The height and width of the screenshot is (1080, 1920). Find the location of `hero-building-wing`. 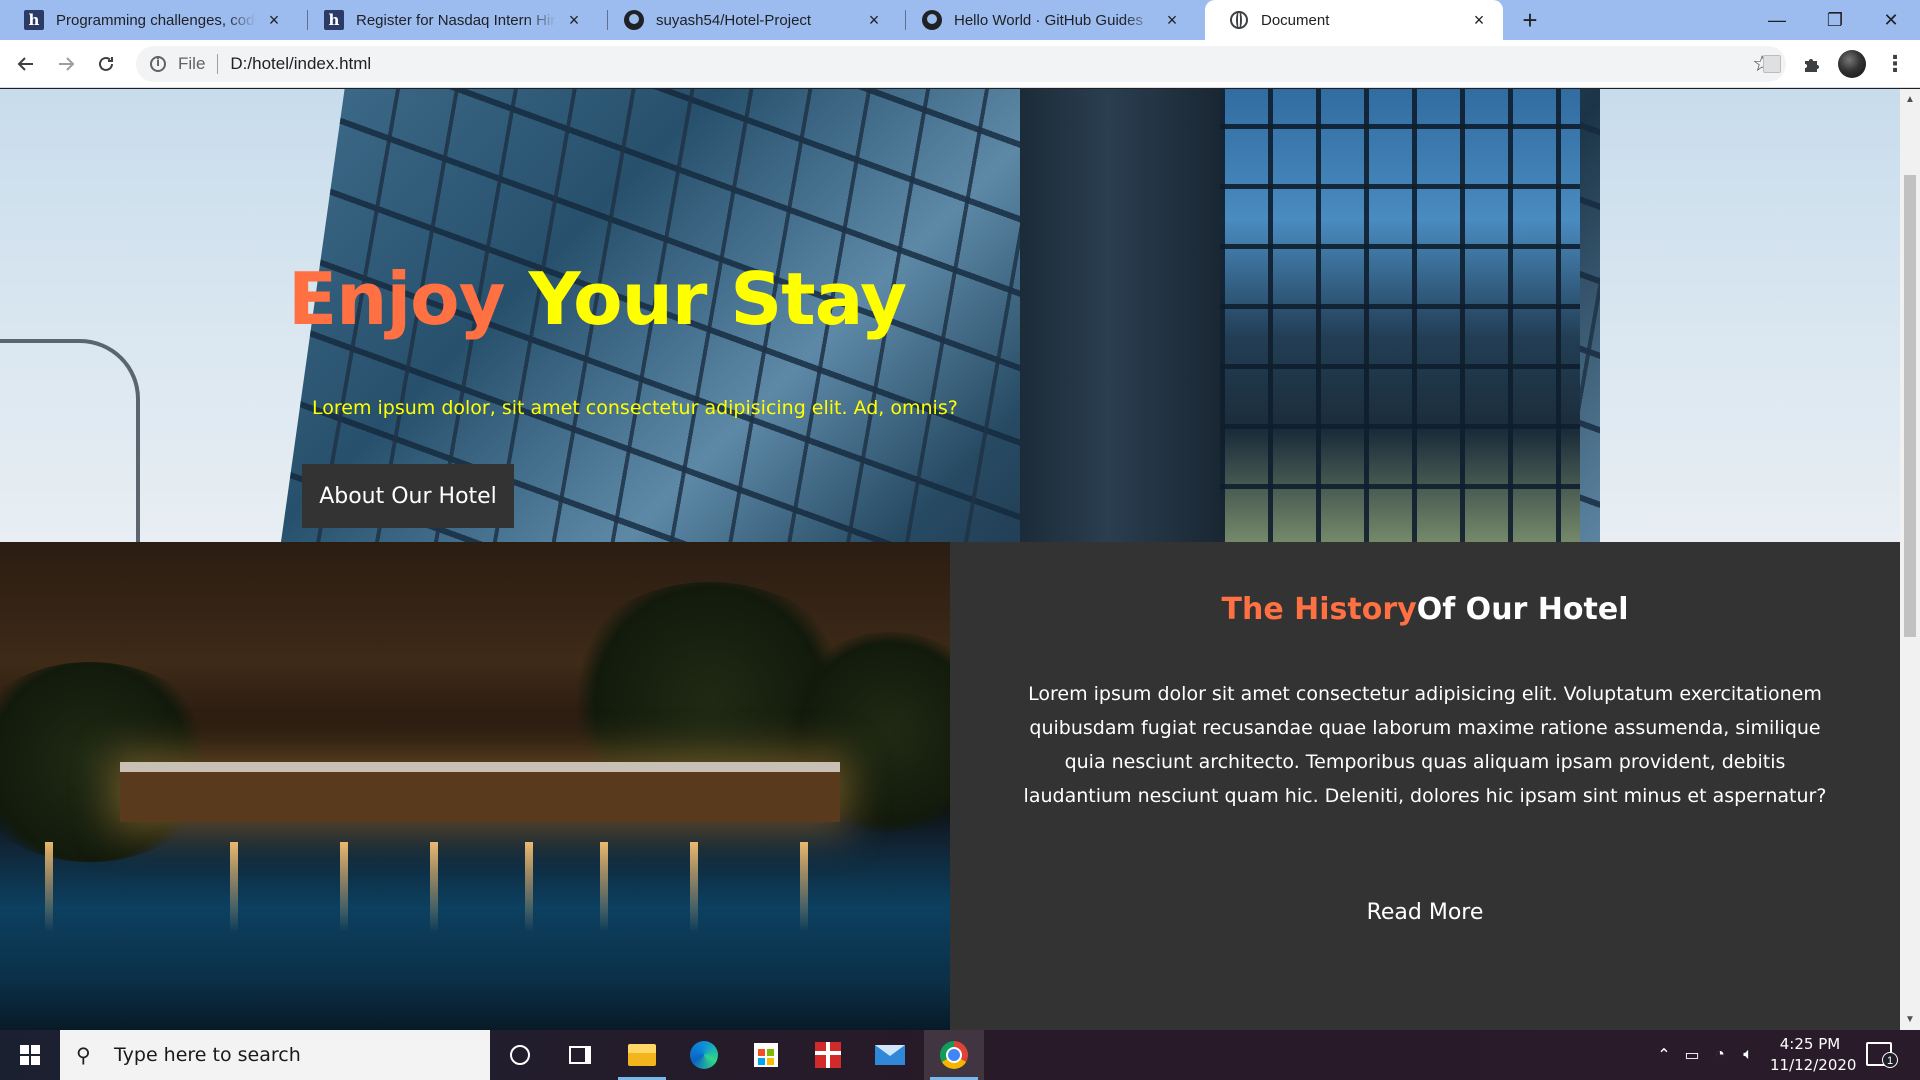

hero-building-wing is located at coordinates (1400, 315).